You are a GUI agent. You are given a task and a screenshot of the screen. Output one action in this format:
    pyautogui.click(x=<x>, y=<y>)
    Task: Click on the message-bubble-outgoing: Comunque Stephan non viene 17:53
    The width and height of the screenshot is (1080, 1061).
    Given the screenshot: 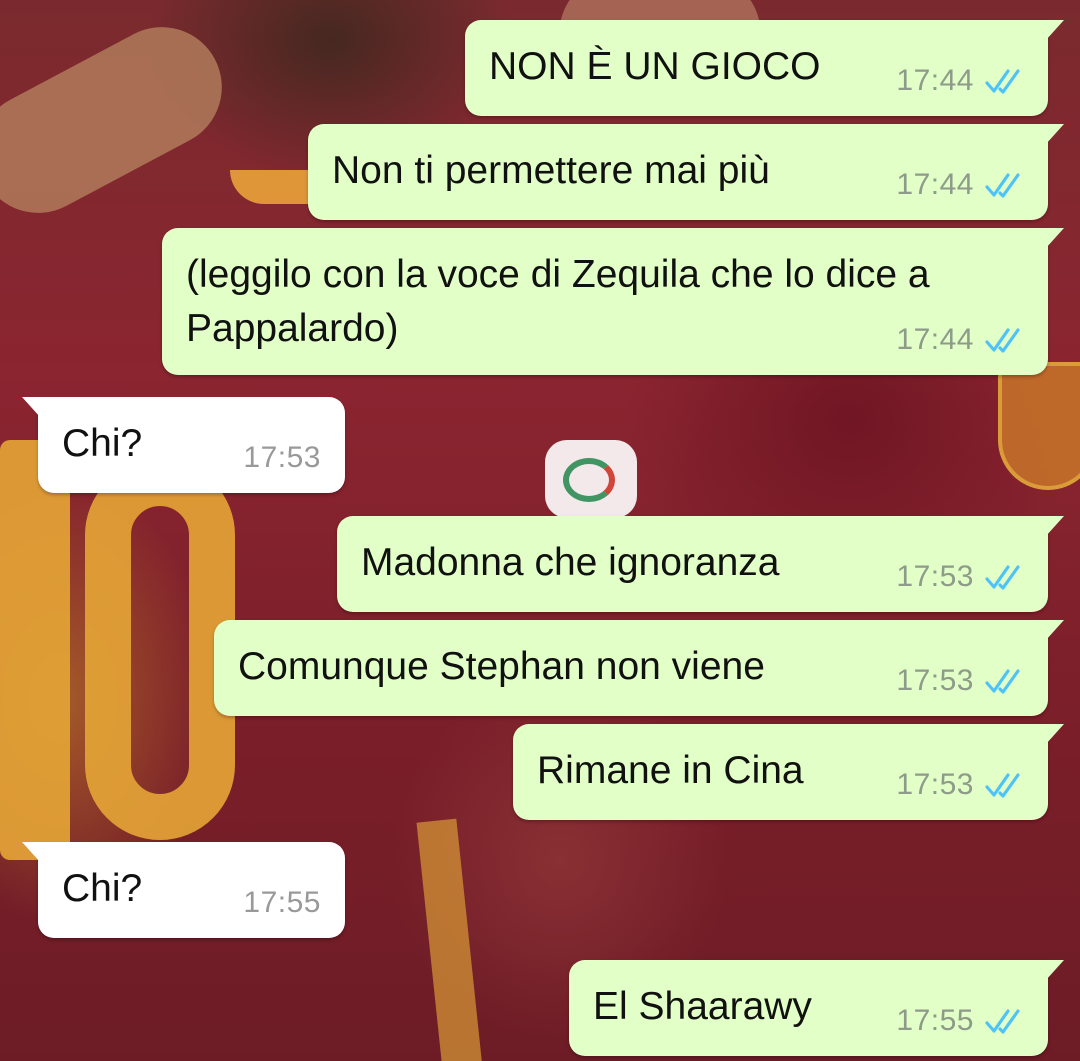 What is the action you would take?
    pyautogui.click(x=639, y=668)
    